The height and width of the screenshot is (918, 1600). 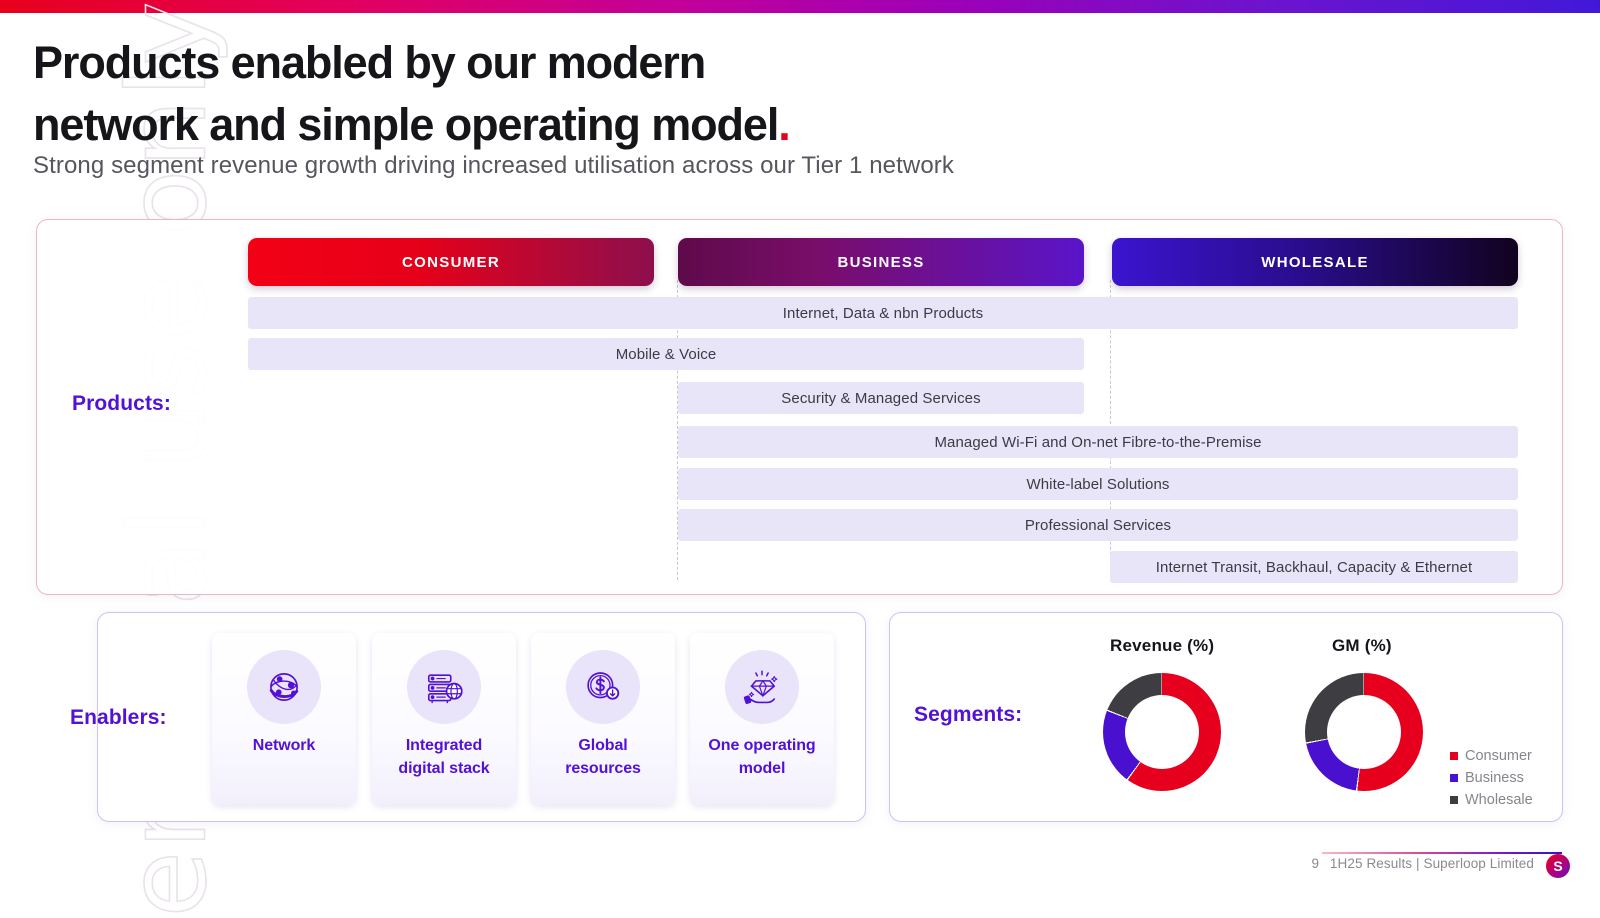 I want to click on enabler-label: One operating model, so click(x=761, y=757).